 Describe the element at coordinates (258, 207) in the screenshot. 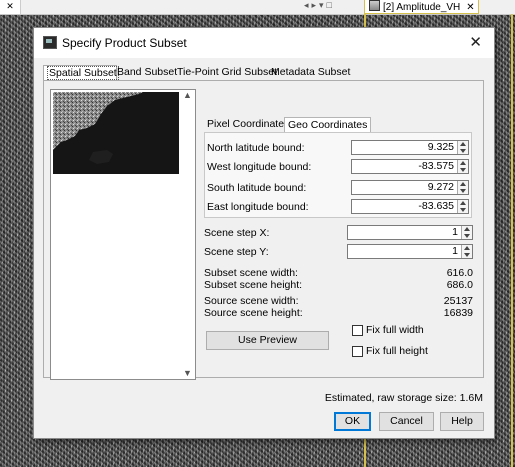

I see `east-longitude-label: East longitude bound:` at that location.